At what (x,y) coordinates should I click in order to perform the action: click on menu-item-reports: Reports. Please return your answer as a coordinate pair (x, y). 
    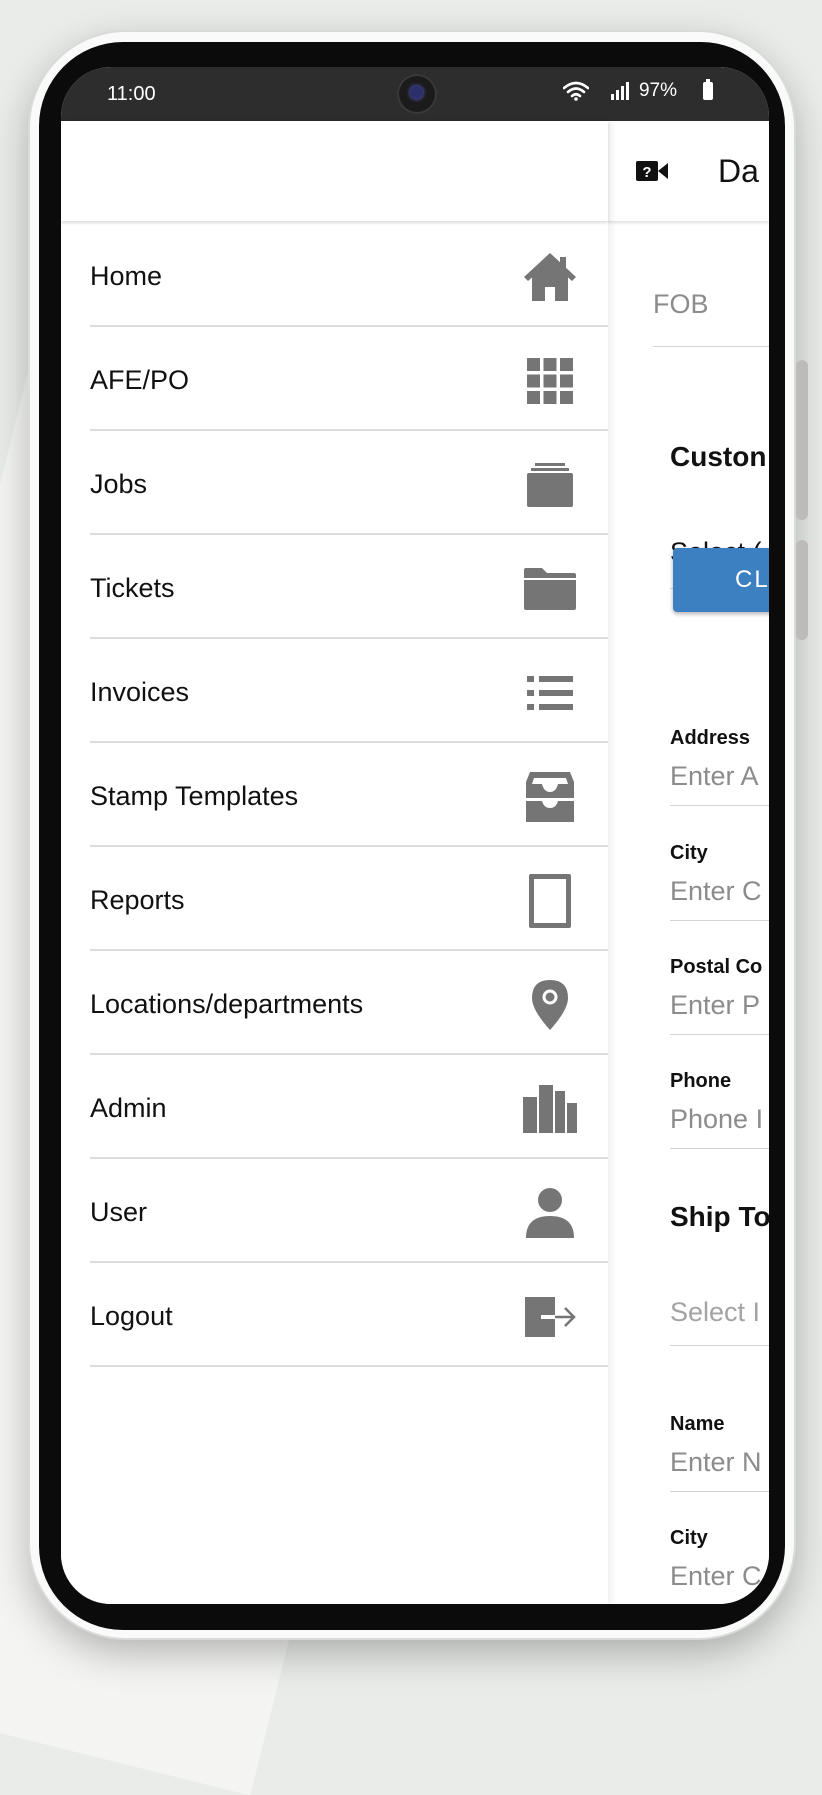
    Looking at the image, I should click on (349, 899).